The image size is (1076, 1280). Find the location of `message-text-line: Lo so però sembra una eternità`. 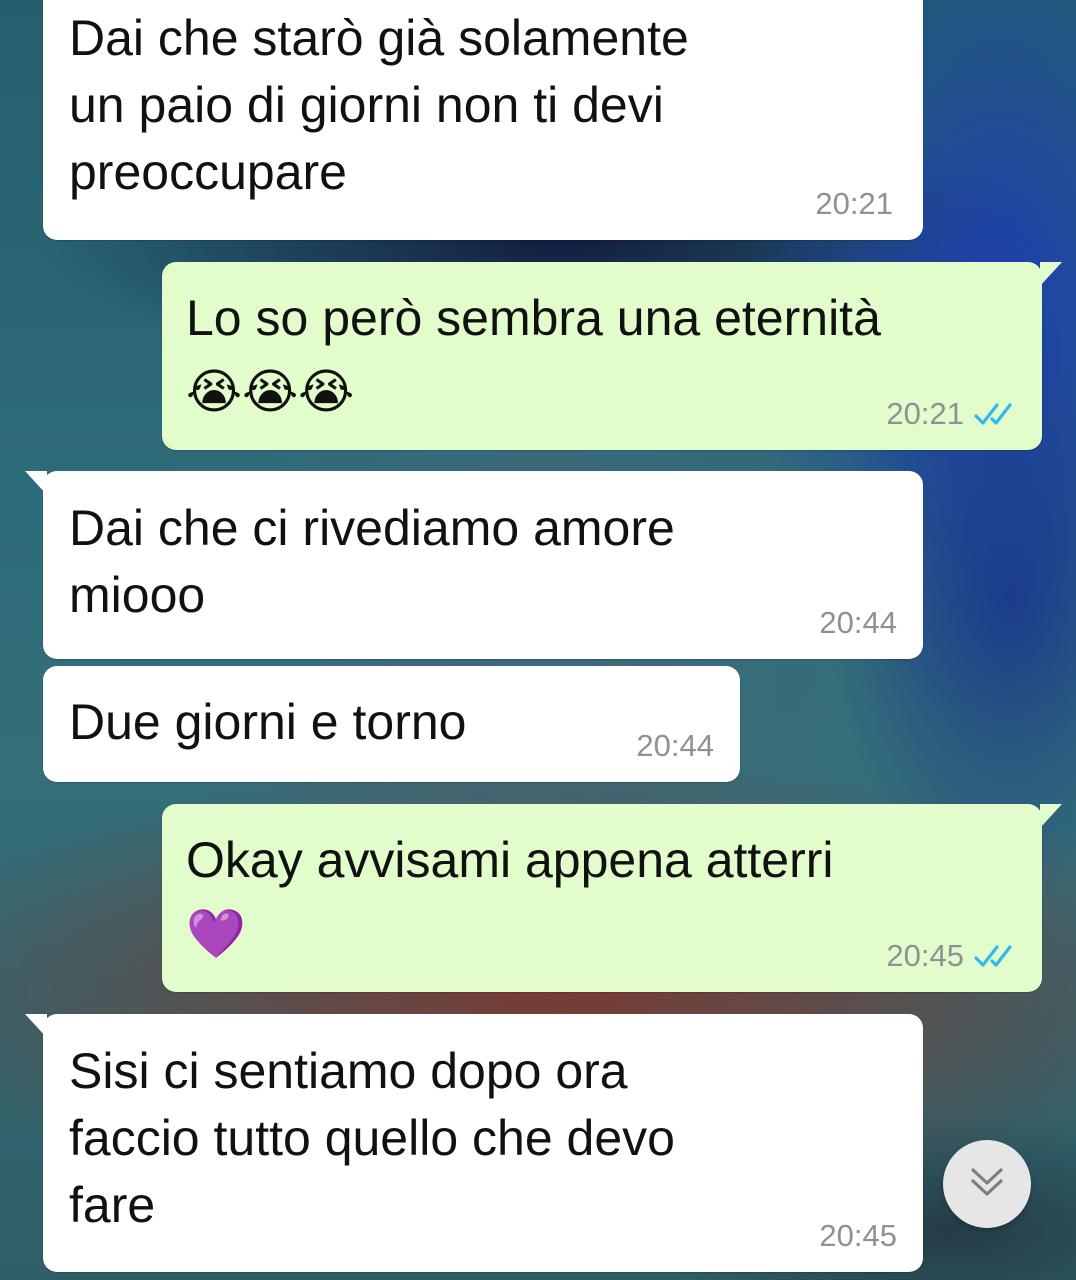

message-text-line: Lo so però sembra una eternità is located at coordinates (533, 318).